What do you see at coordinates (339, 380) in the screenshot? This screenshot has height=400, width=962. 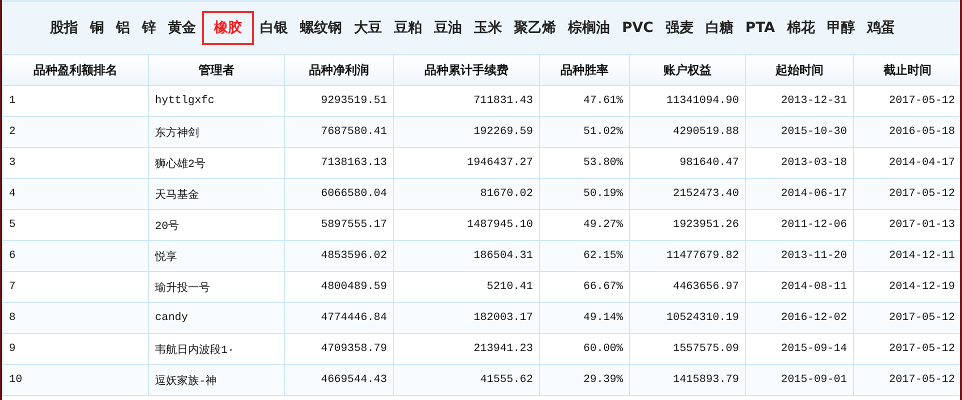 I see `table-cell: 4669544.43` at bounding box center [339, 380].